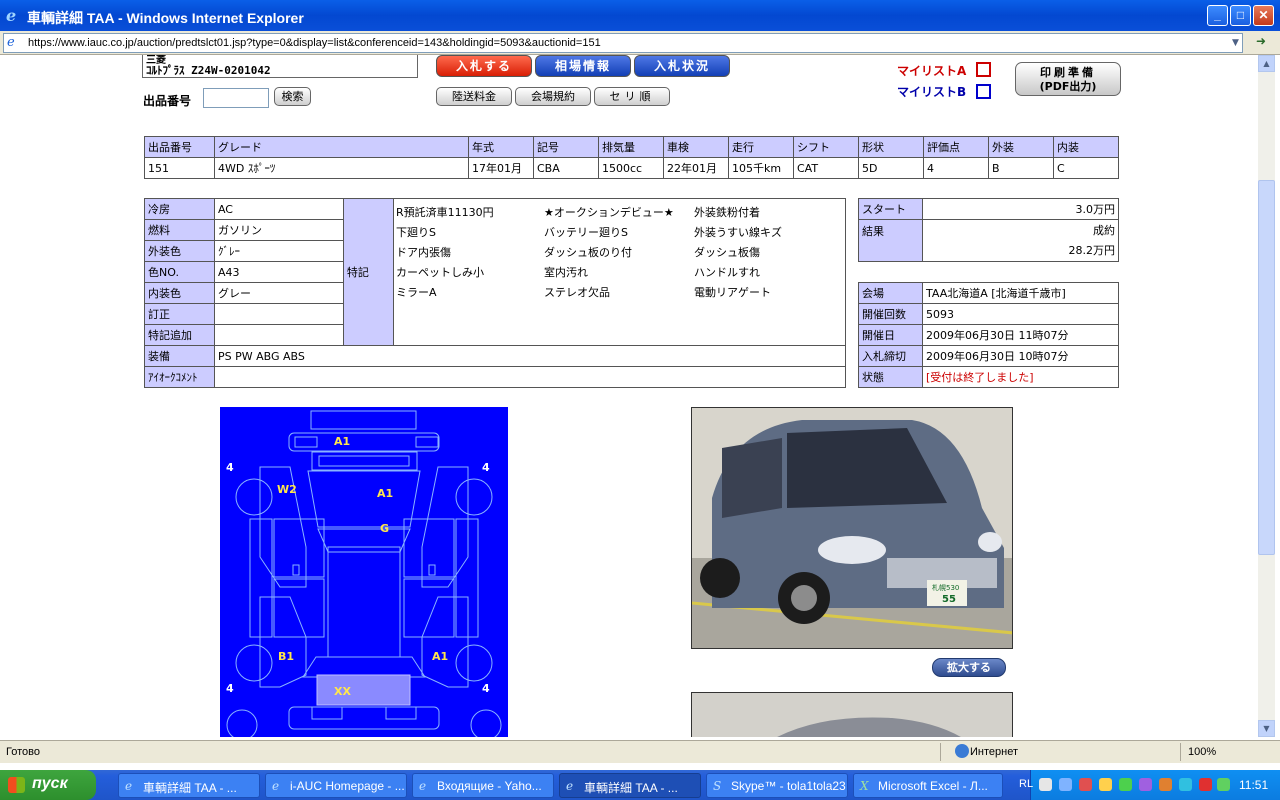 The width and height of the screenshot is (1280, 800). Describe the element at coordinates (682, 66) in the screenshot. I see `bid-status-button: 入札状況` at that location.